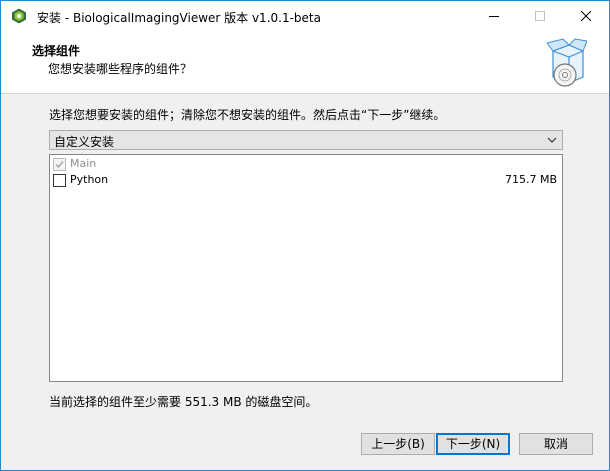 This screenshot has height=471, width=610. Describe the element at coordinates (552, 140) in the screenshot. I see `chevron-down-icon` at that location.